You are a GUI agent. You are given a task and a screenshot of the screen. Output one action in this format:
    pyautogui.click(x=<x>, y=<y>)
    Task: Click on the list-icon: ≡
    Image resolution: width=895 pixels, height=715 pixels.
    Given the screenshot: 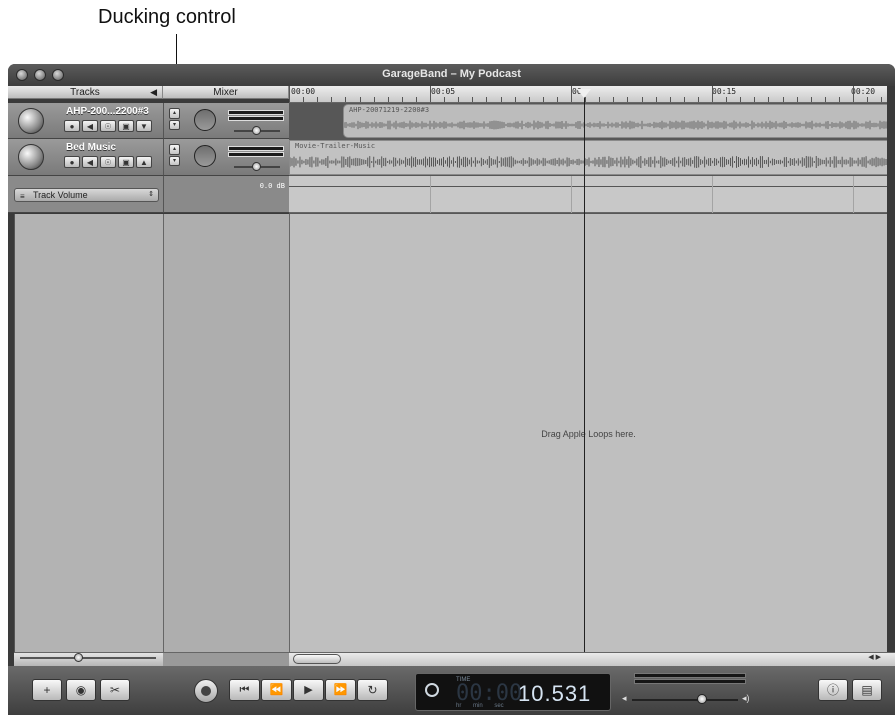 What is the action you would take?
    pyautogui.click(x=22, y=196)
    